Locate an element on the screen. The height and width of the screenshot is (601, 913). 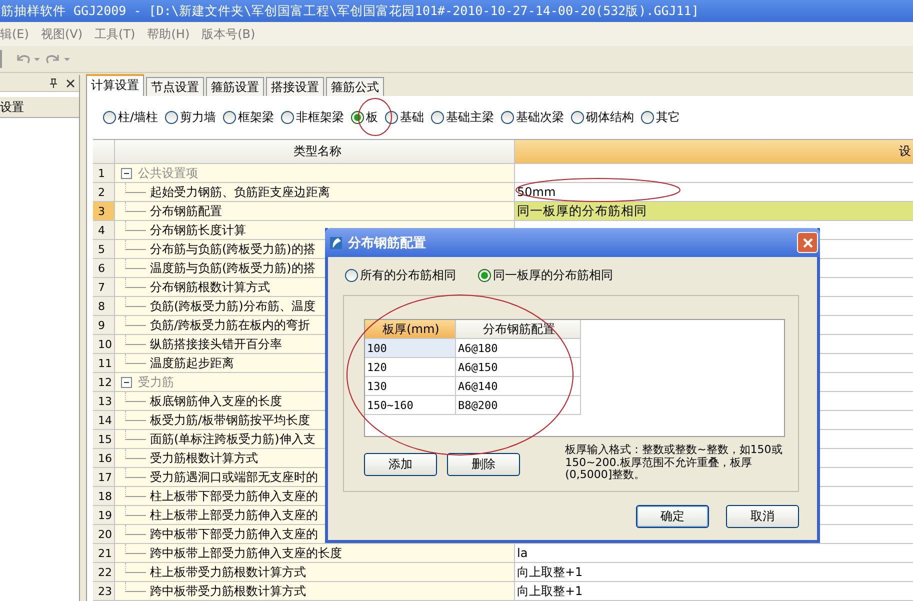
row-number: 15 is located at coordinates (104, 439).